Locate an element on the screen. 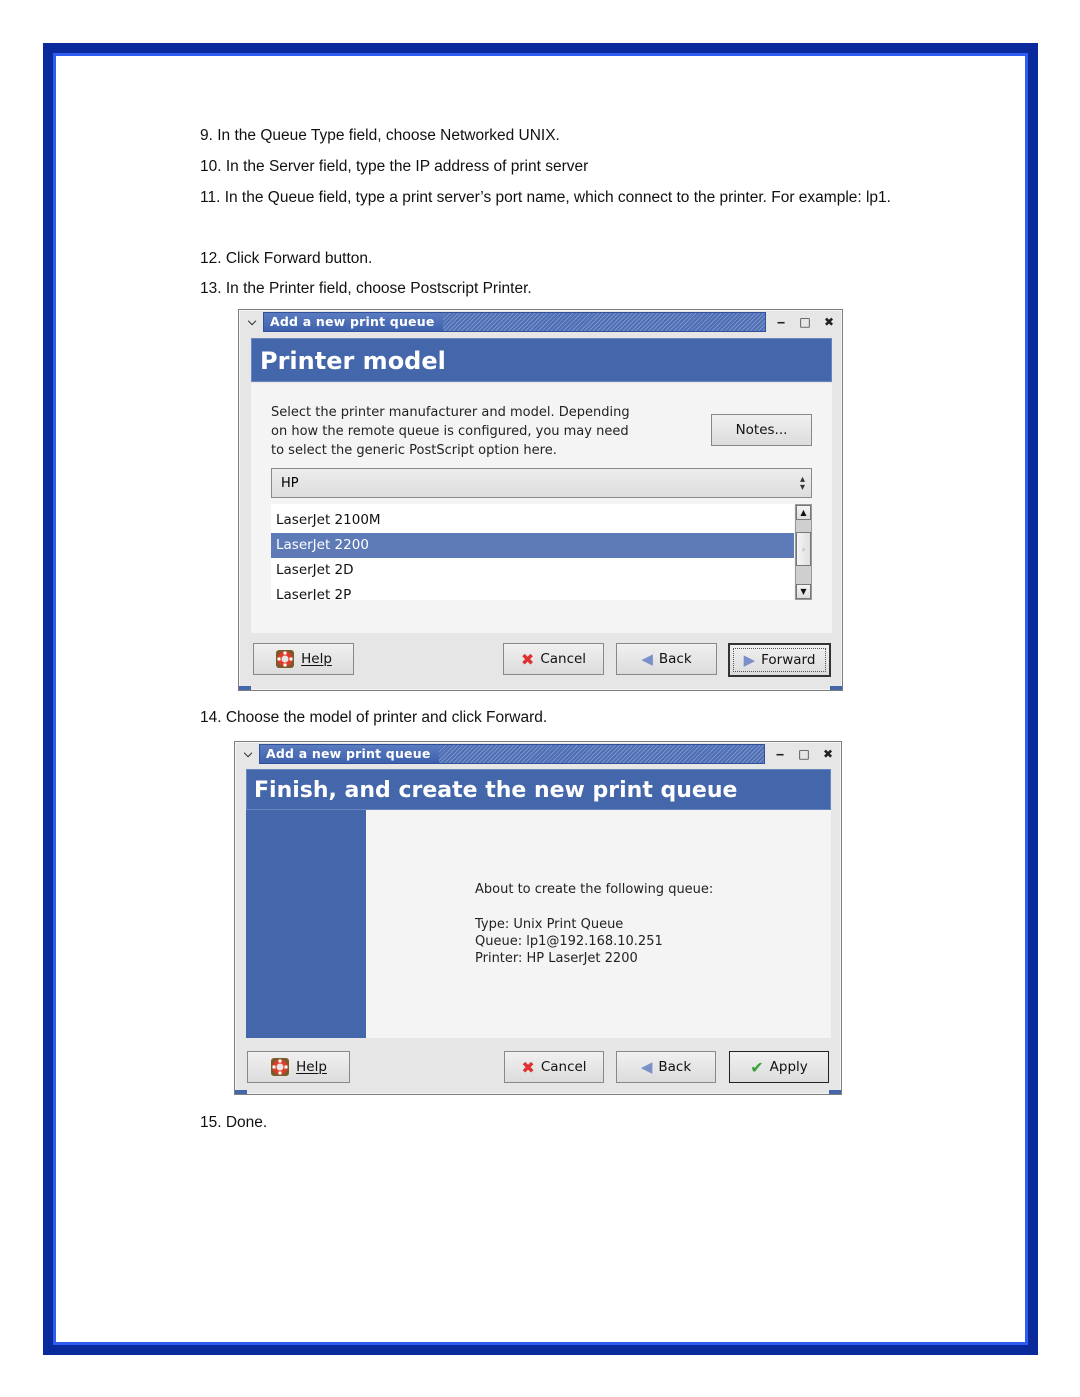 This screenshot has height=1397, width=1080. scroll-down-icon: ▼ is located at coordinates (803, 591).